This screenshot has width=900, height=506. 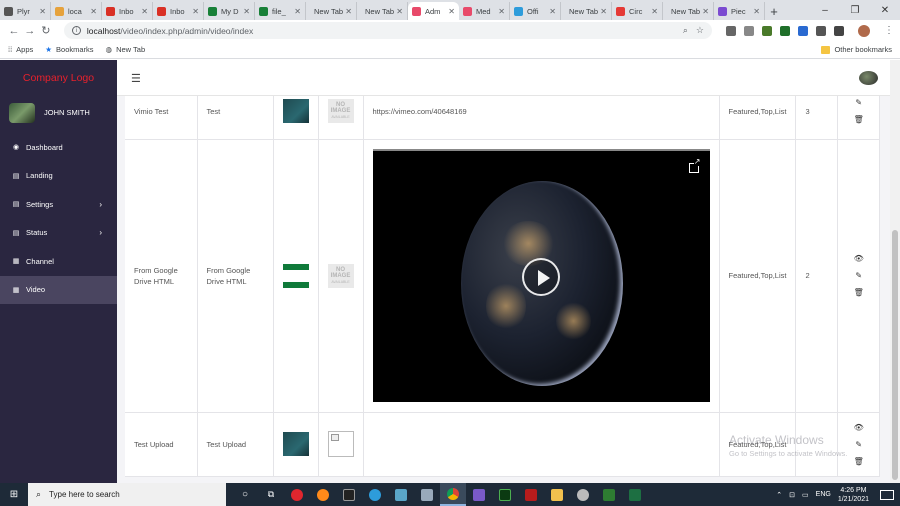 I want to click on chrome-icon, so click(x=453, y=494).